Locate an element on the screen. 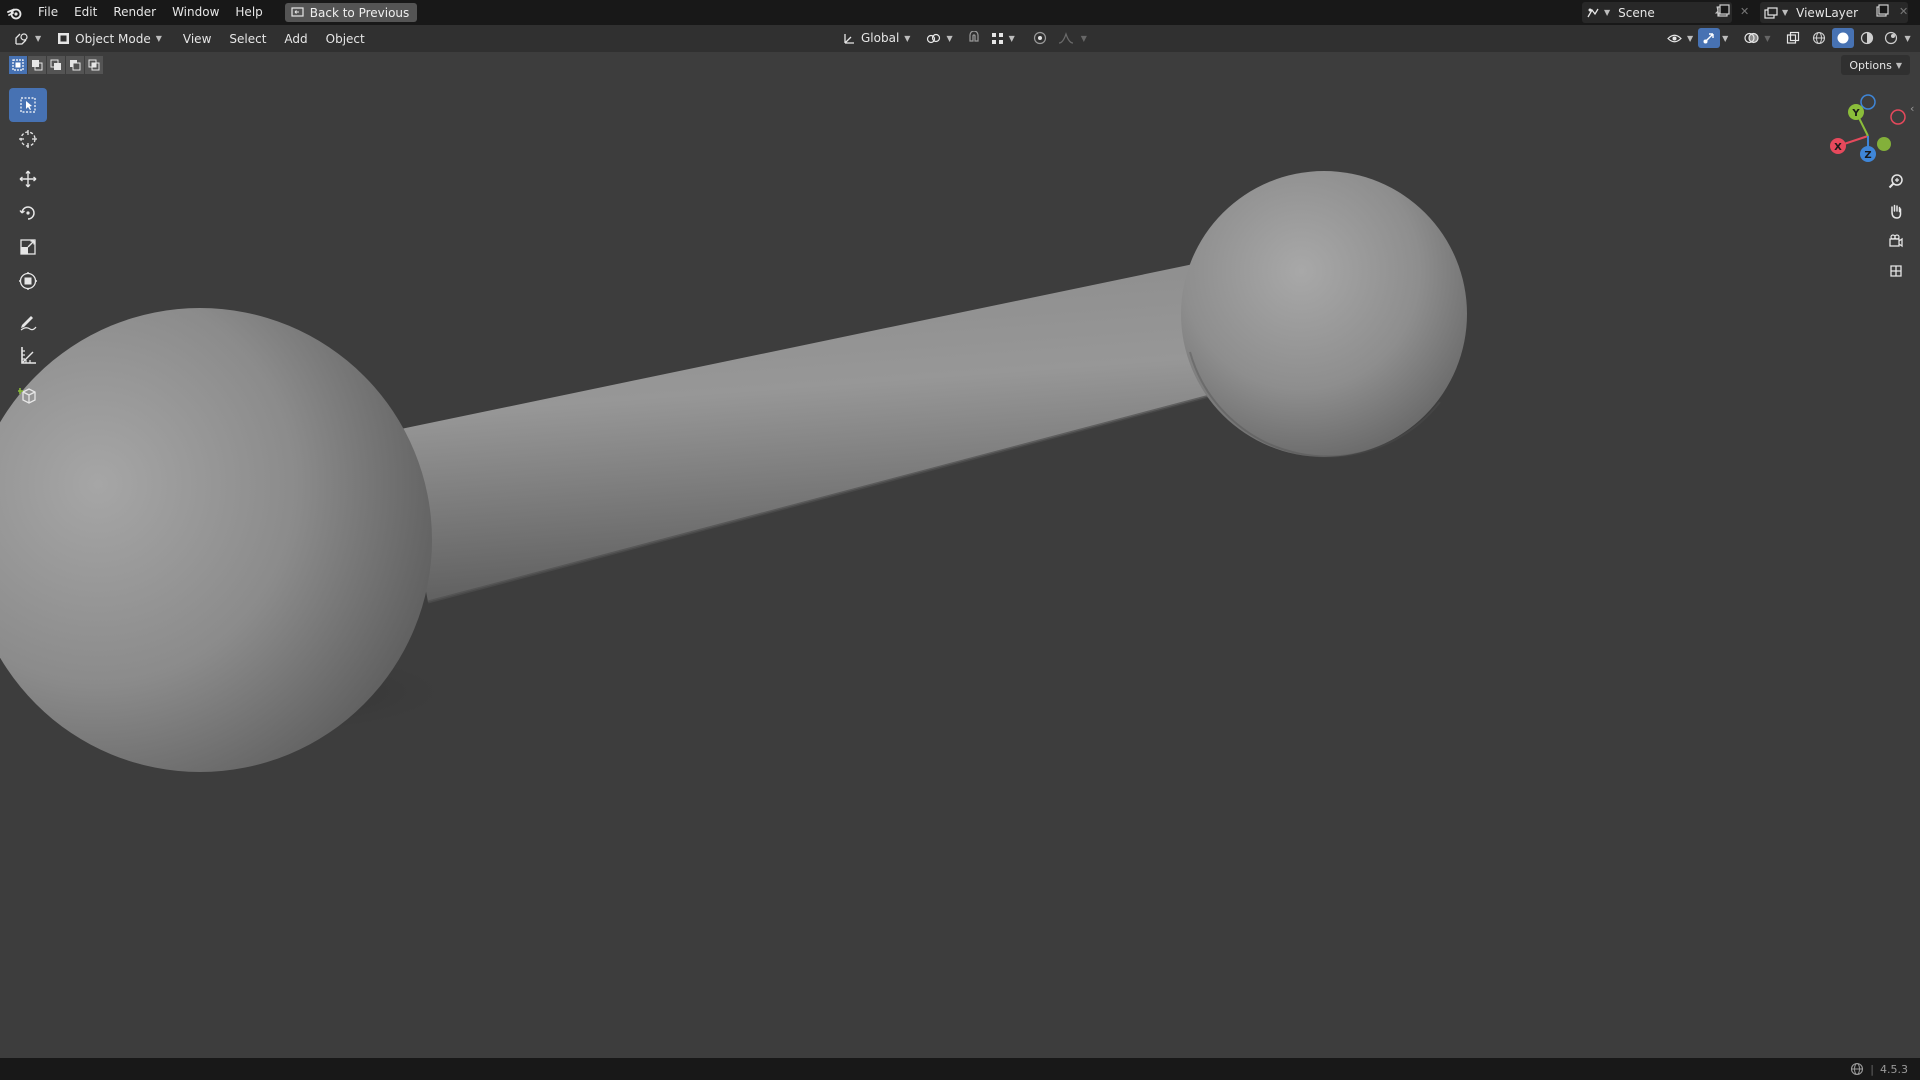 The width and height of the screenshot is (1920, 1080). network-globe-icon is located at coordinates (1857, 1069).